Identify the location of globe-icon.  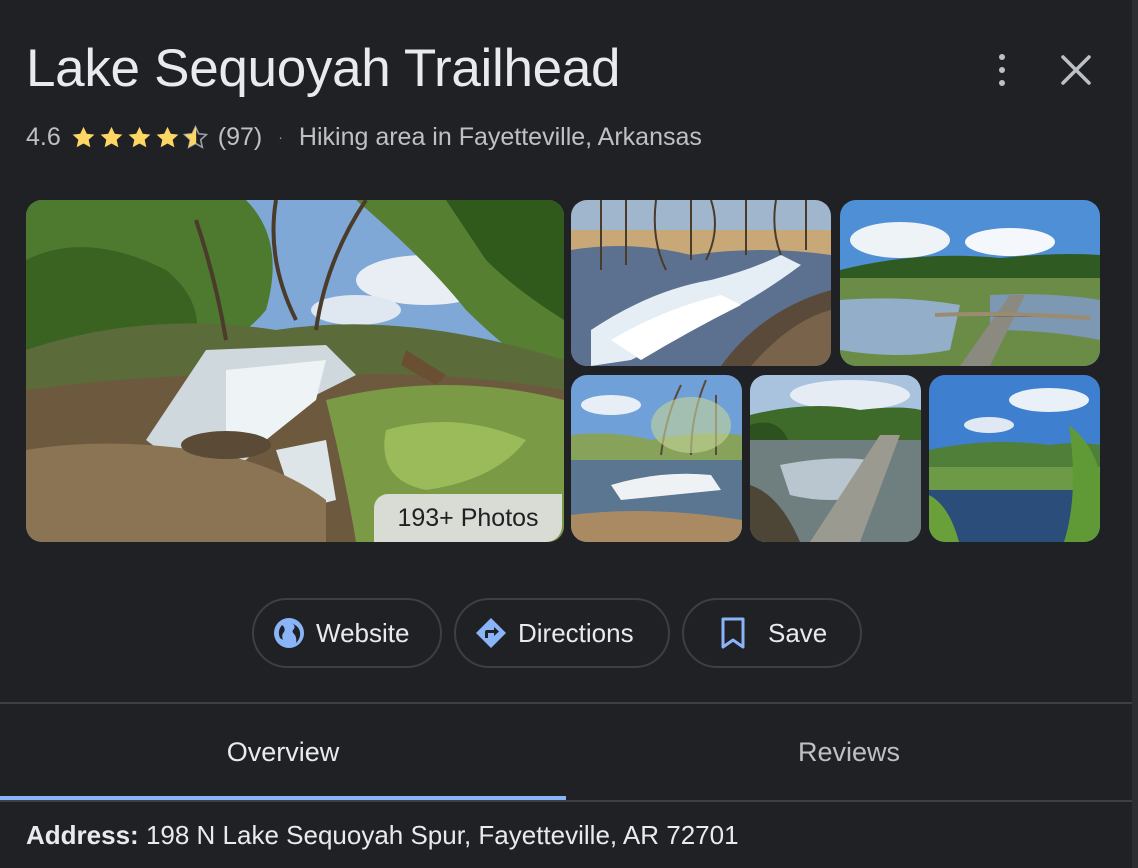
(289, 633).